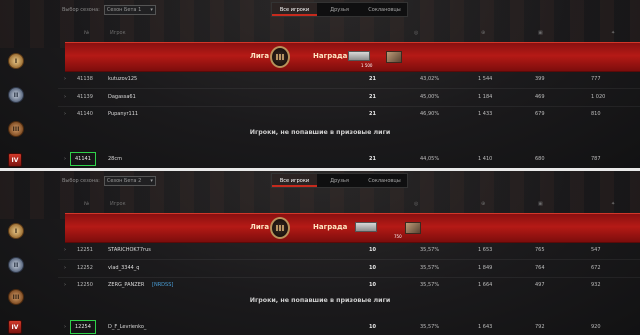 This screenshot has height=335, width=640. Describe the element at coordinates (129, 250) in the screenshot. I see `player-name: STARICHOK77rus` at that location.